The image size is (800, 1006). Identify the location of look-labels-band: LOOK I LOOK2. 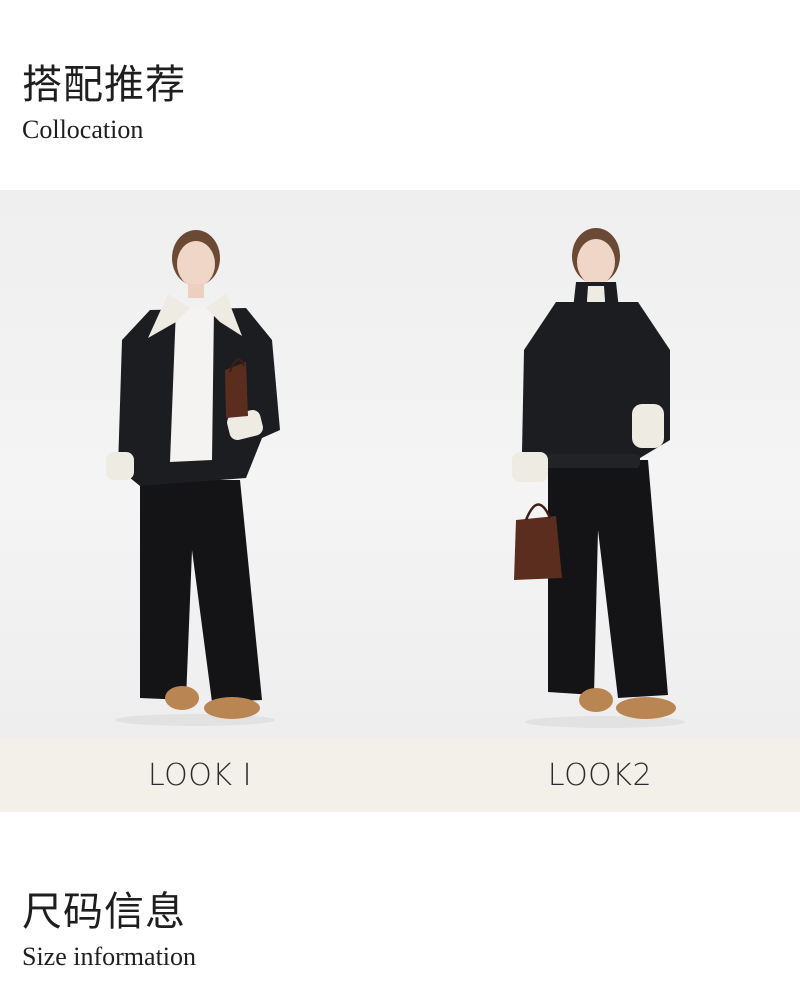
(400, 775).